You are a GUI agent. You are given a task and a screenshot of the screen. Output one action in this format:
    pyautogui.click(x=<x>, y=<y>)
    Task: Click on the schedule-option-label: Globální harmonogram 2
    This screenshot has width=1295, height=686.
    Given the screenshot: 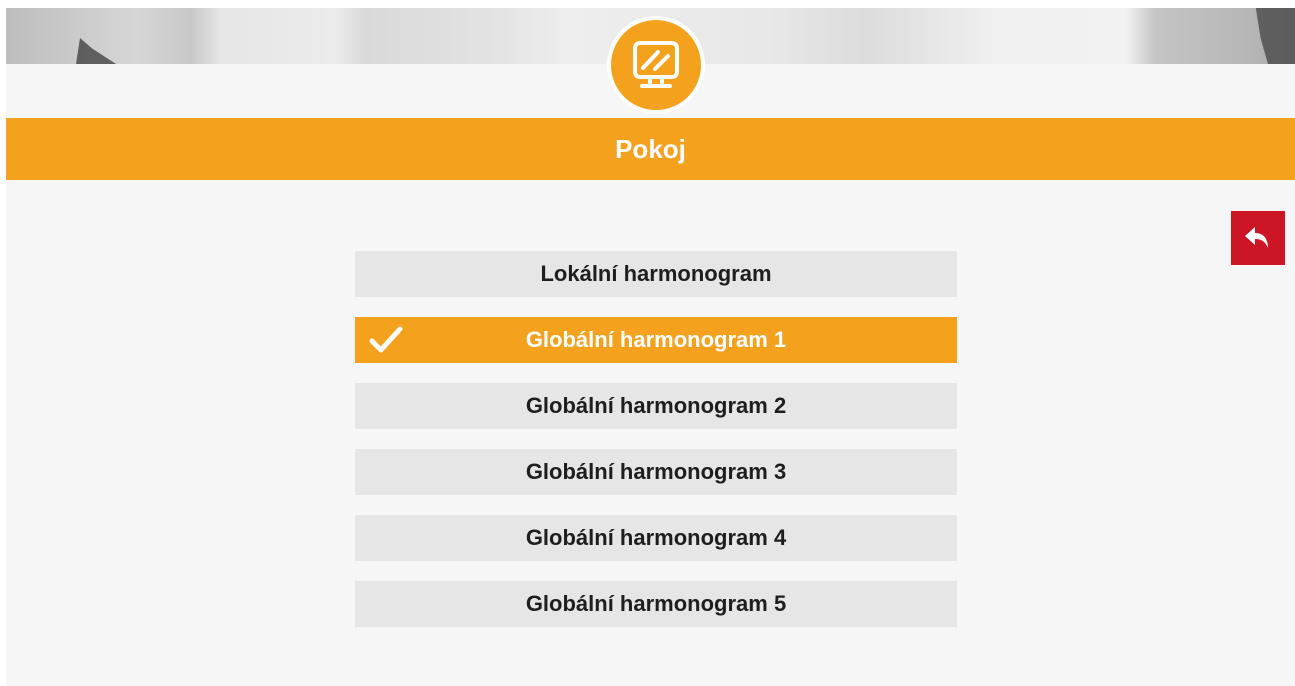 What is the action you would take?
    pyautogui.click(x=656, y=405)
    